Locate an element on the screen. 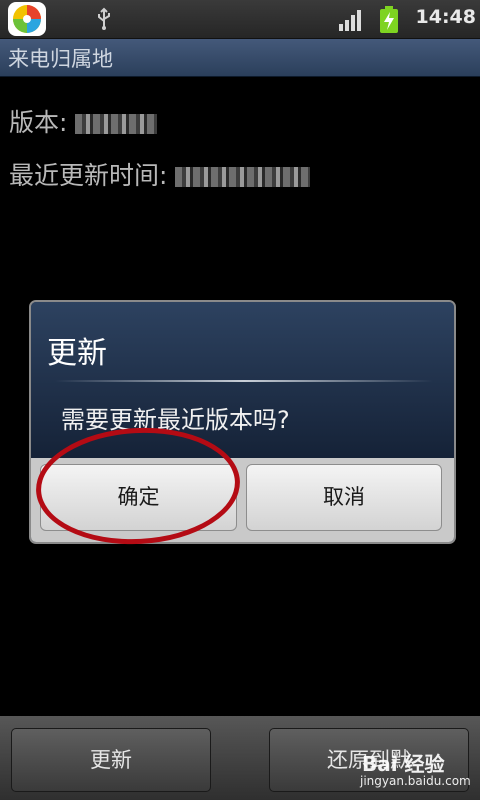  cancel-button: 取消 is located at coordinates (344, 497).